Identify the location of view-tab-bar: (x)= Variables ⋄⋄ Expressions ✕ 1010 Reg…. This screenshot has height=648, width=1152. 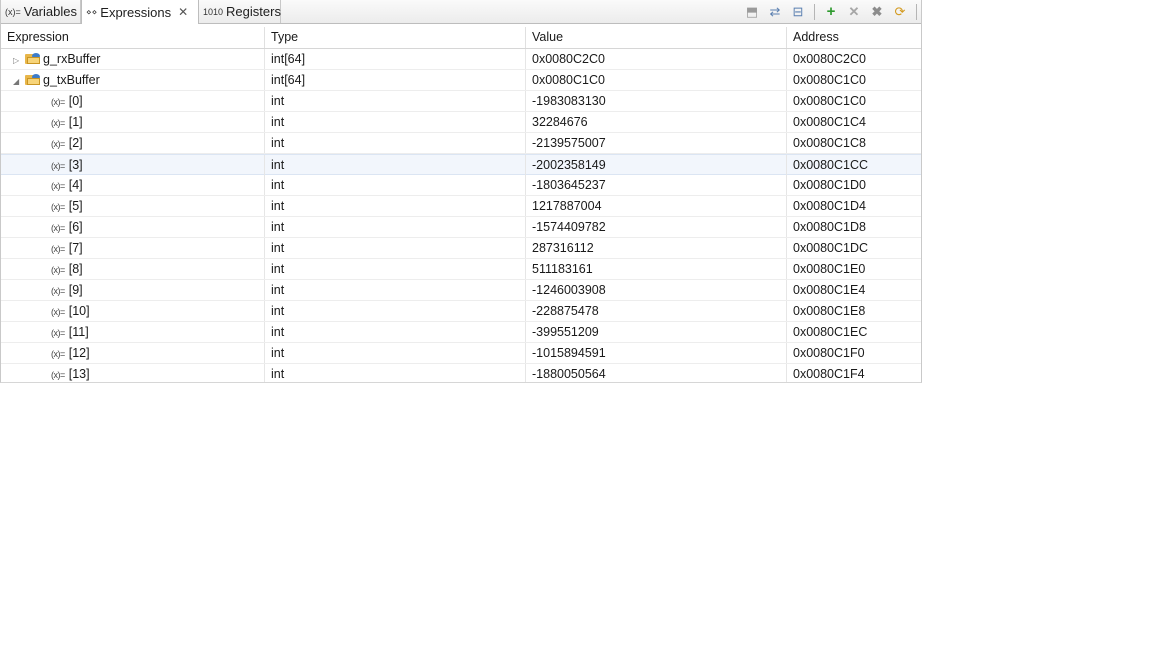
(461, 12).